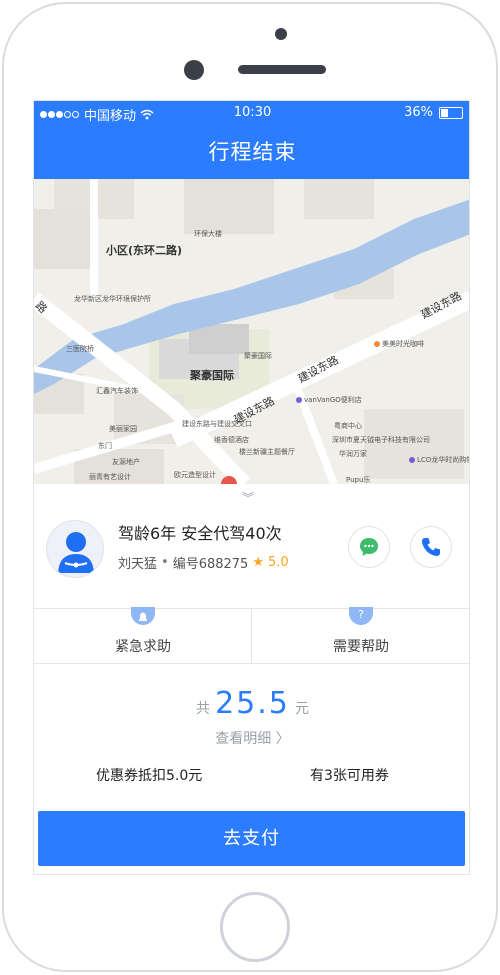  I want to click on avatar, so click(75, 549).